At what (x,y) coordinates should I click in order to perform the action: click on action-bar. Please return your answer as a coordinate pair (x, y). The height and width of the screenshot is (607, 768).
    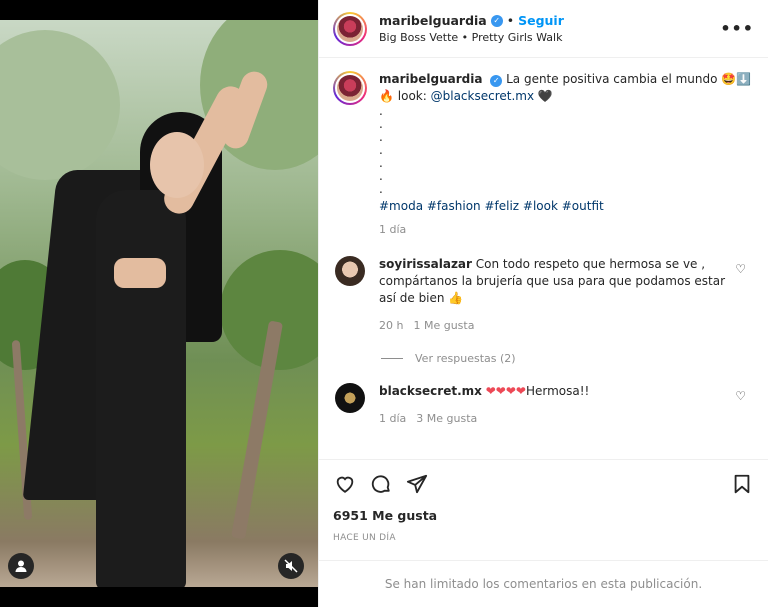
    Looking at the image, I should click on (543, 483).